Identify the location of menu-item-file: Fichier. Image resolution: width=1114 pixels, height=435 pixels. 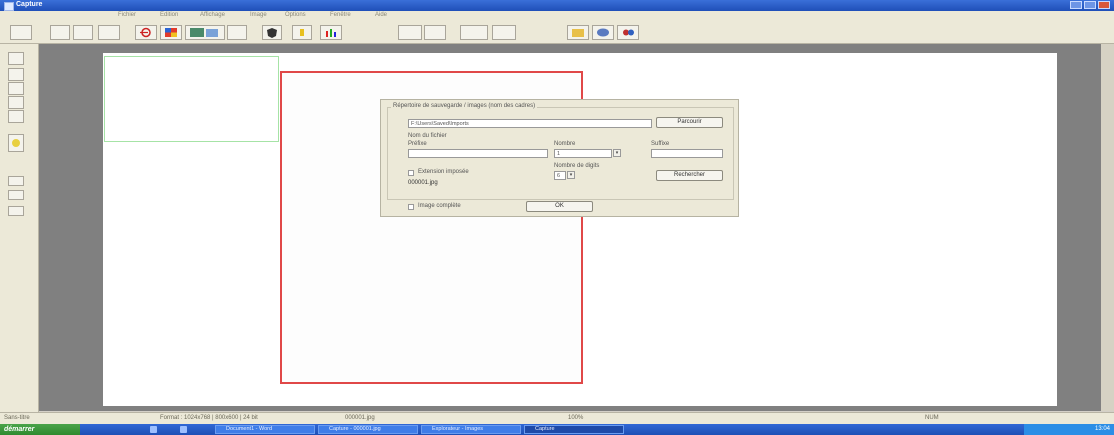
(127, 15).